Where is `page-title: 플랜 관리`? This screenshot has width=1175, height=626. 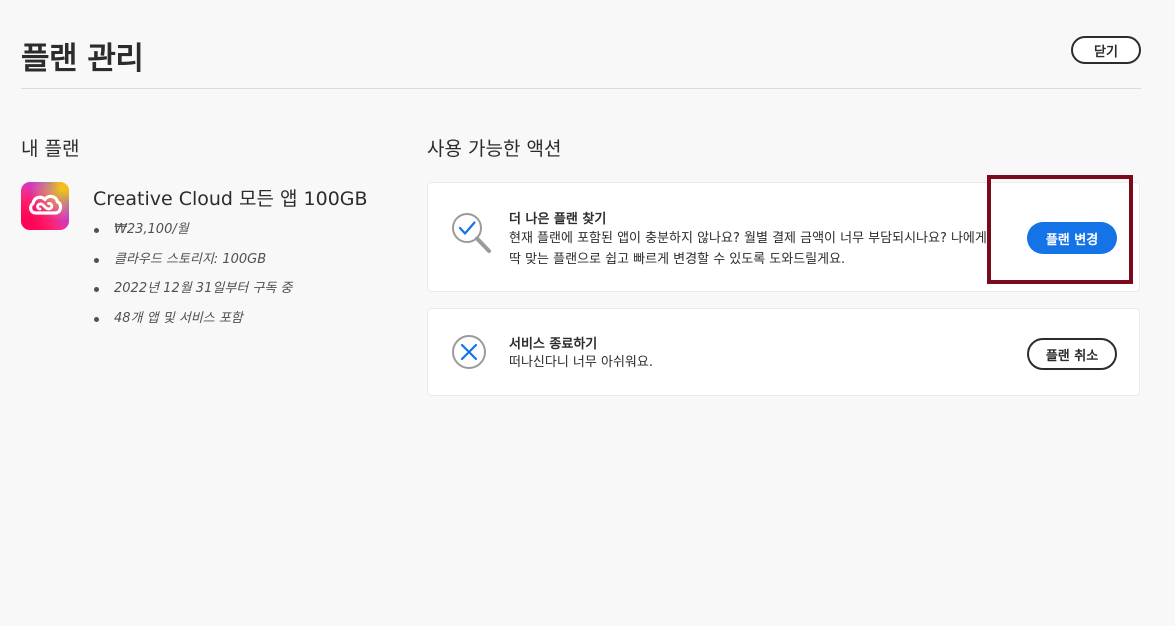
page-title: 플랜 관리 is located at coordinates (82, 59).